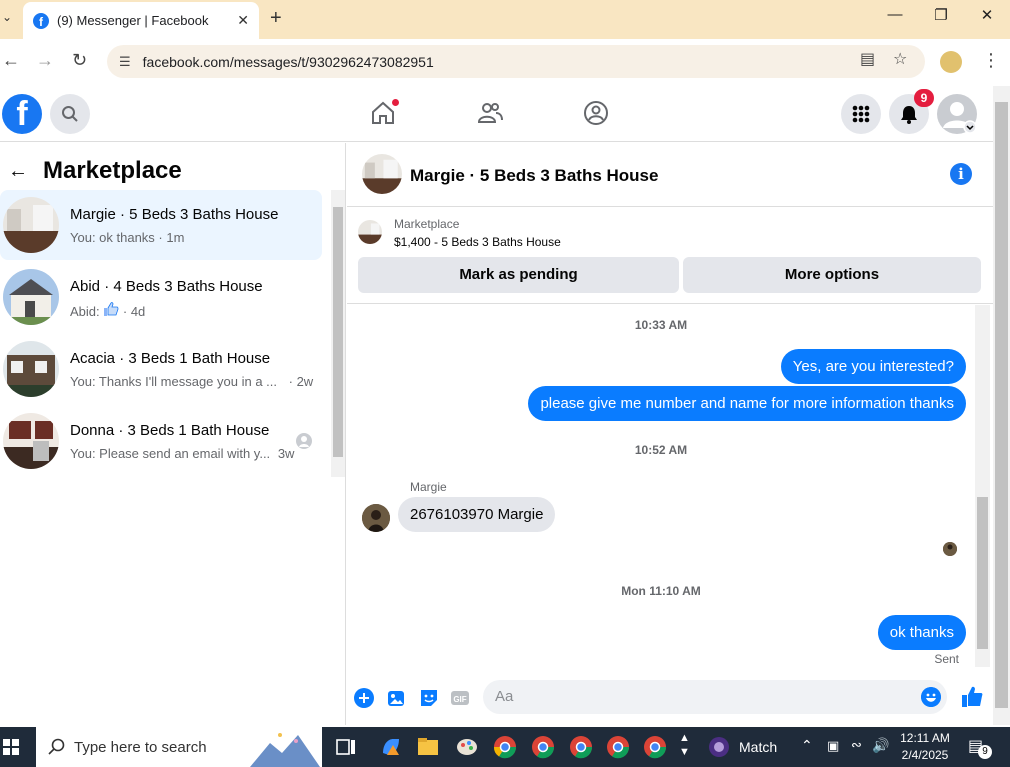 The height and width of the screenshot is (767, 1010). Describe the element at coordinates (715, 697) in the screenshot. I see `message-input: Aa` at that location.